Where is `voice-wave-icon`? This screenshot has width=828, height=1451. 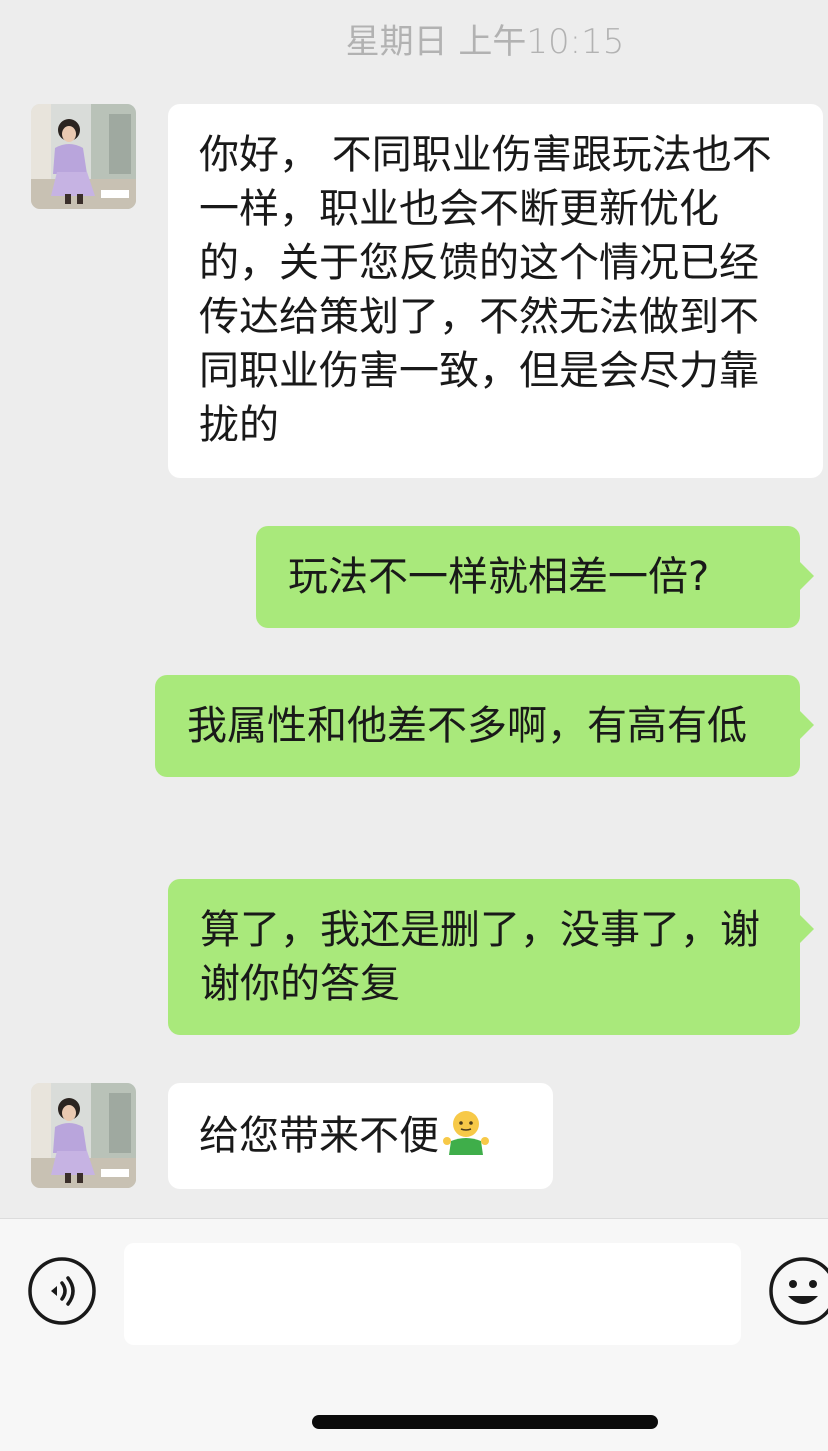
voice-wave-icon is located at coordinates (62, 1291).